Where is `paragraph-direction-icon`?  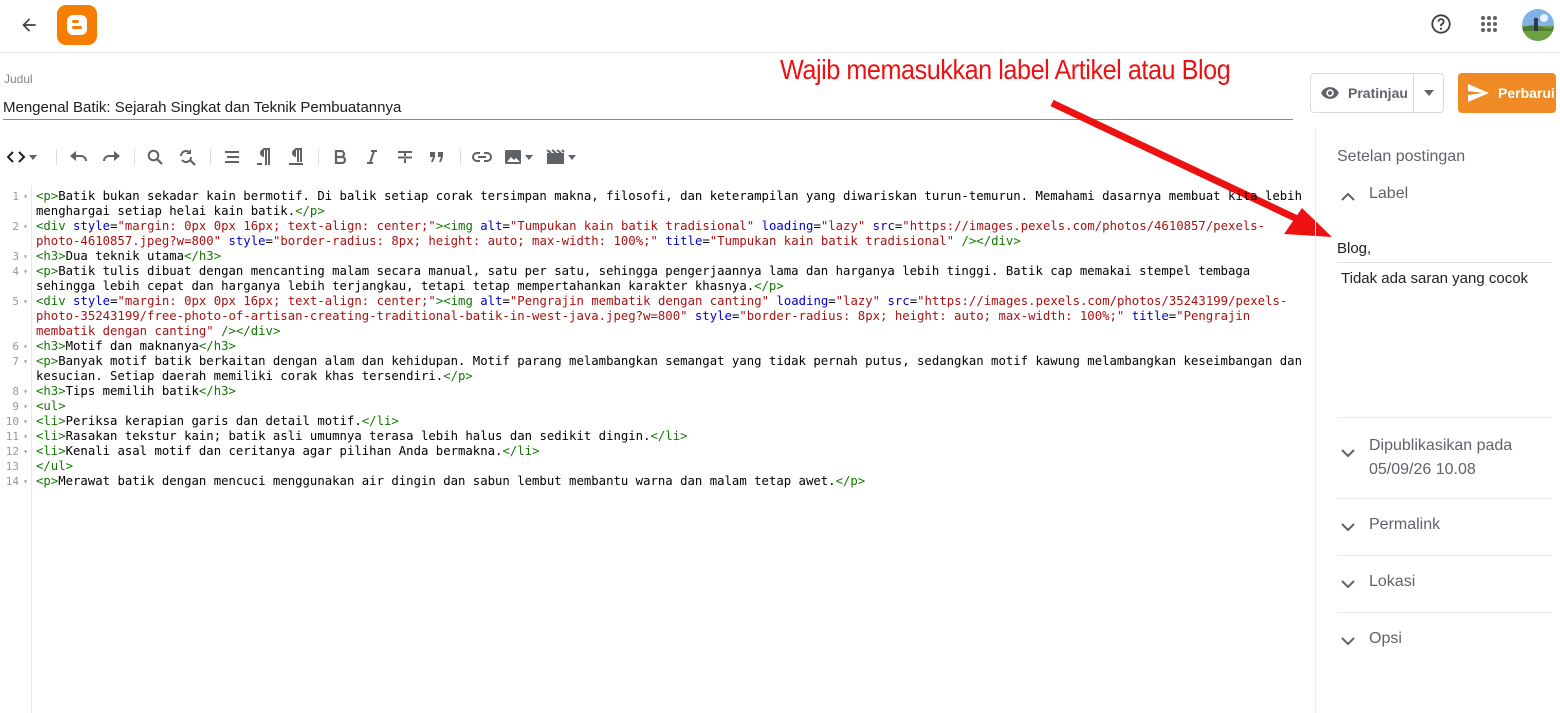
paragraph-direction-icon is located at coordinates (296, 157).